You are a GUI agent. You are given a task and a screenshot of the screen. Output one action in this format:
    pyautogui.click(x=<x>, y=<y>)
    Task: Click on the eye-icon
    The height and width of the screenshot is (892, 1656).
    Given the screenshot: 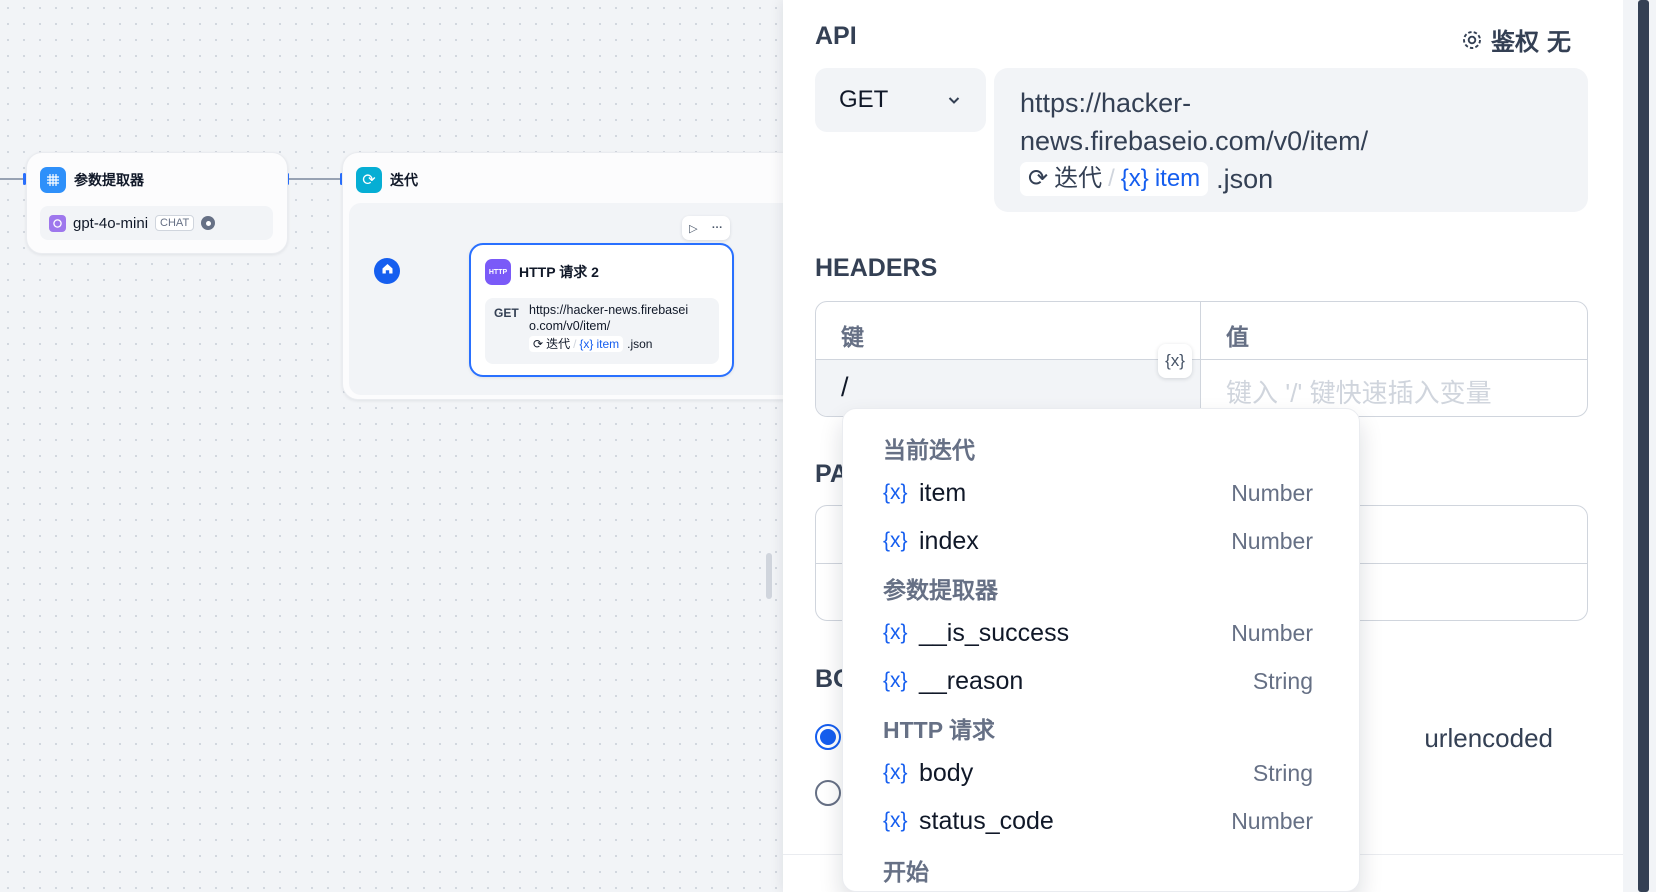 What is the action you would take?
    pyautogui.click(x=208, y=223)
    